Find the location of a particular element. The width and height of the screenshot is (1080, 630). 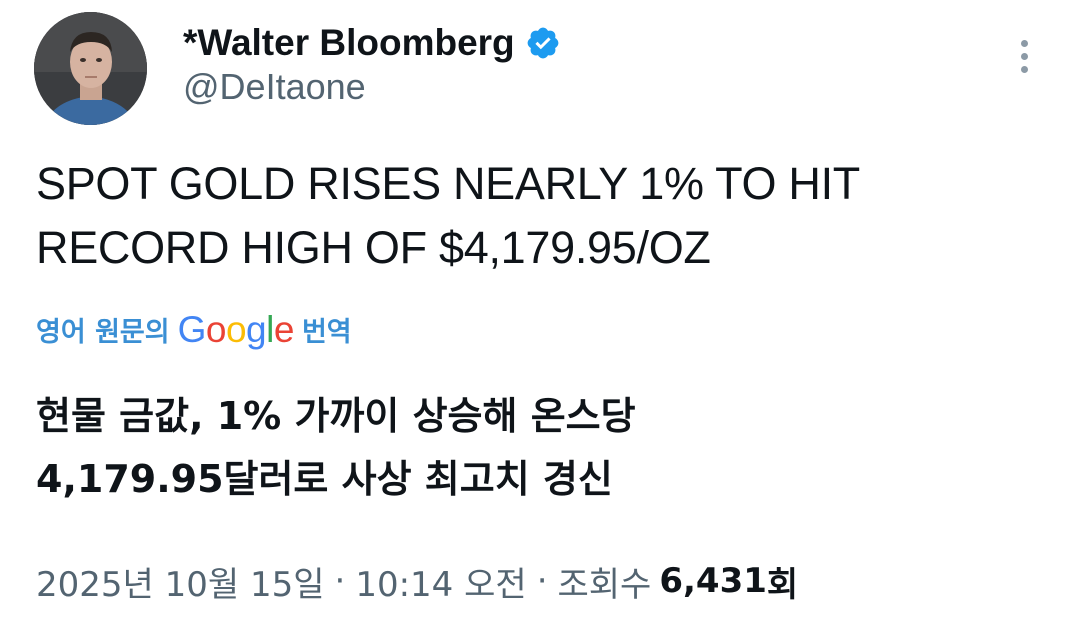

tweet-meta: 2025년 10월 15일 · 10:14 오전 · 조회수 6,431 회 is located at coordinates (417, 581).